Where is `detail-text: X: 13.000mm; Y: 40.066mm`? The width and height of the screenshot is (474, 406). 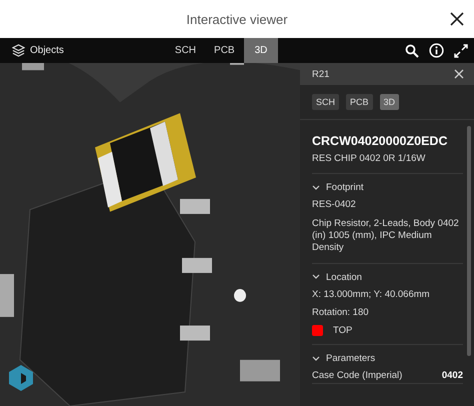
detail-text: X: 13.000mm; Y: 40.066mm is located at coordinates (371, 295).